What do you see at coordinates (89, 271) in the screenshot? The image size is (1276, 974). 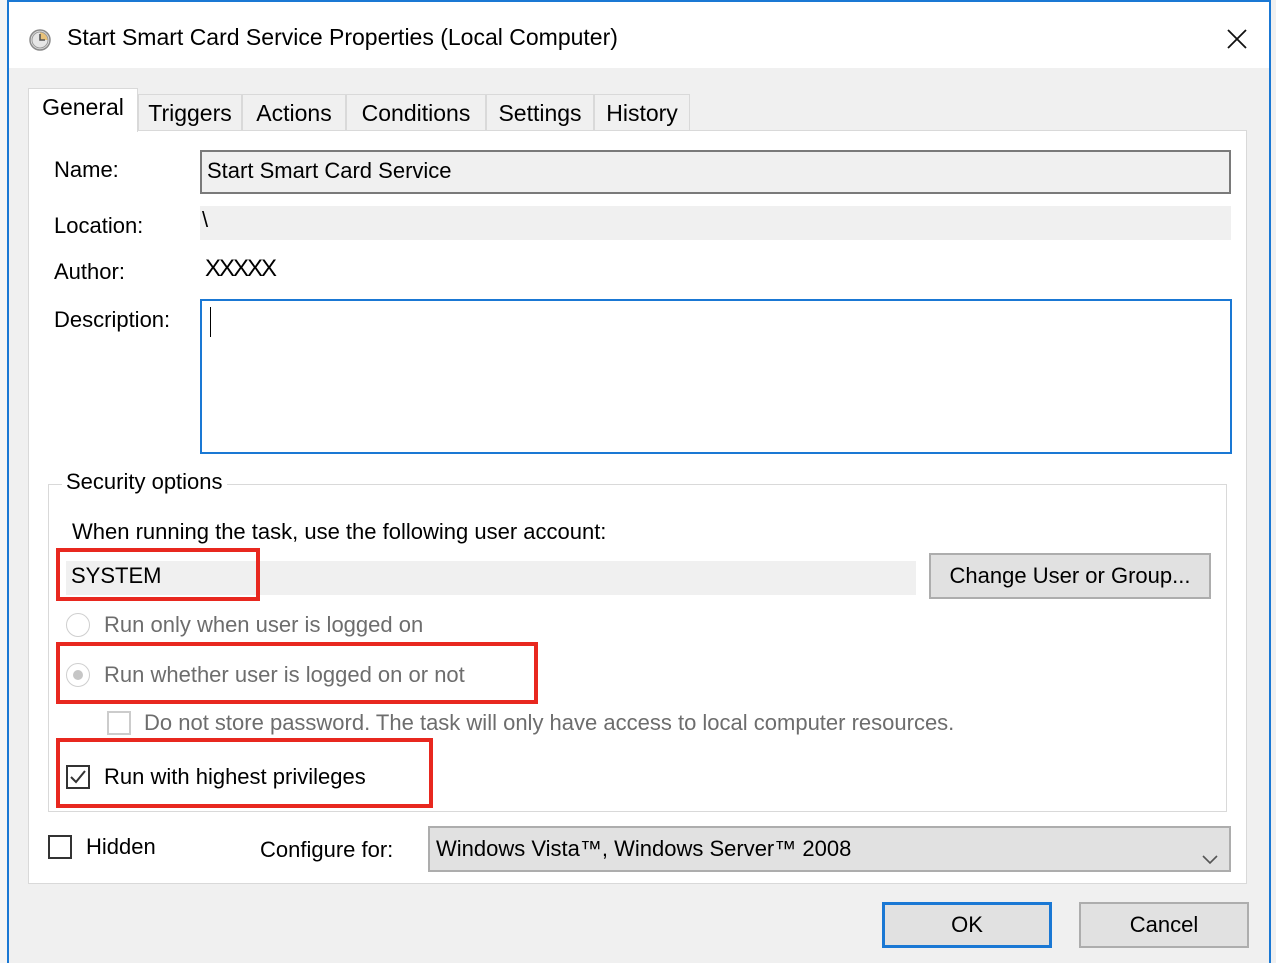 I see `author-label: Author:` at bounding box center [89, 271].